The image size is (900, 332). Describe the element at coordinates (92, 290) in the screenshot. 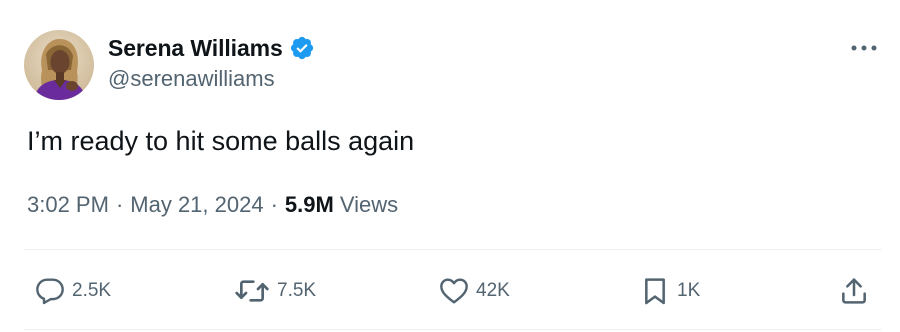

I see `reply-count: 2.5K` at that location.